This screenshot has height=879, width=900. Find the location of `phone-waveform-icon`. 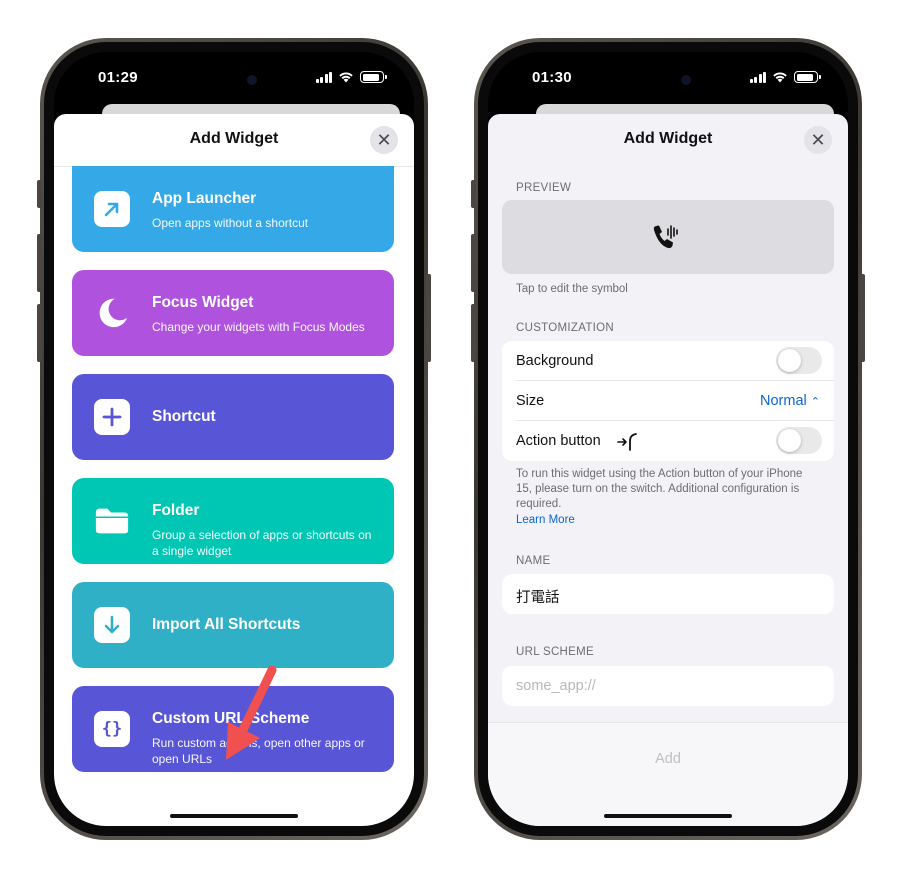

phone-waveform-icon is located at coordinates (665, 237).